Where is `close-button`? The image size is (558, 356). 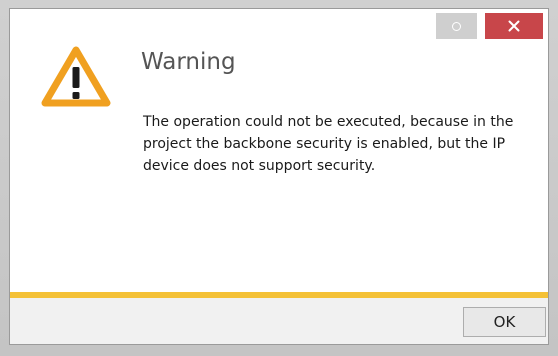 close-button is located at coordinates (514, 26).